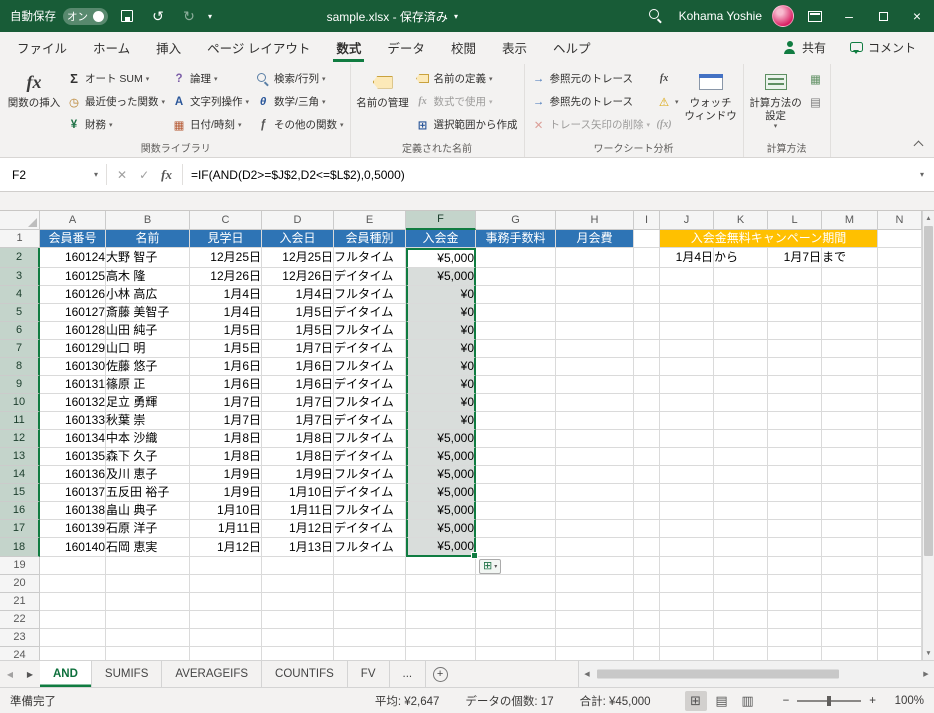 This screenshot has height=713, width=934. I want to click on cell-H3, so click(595, 277).